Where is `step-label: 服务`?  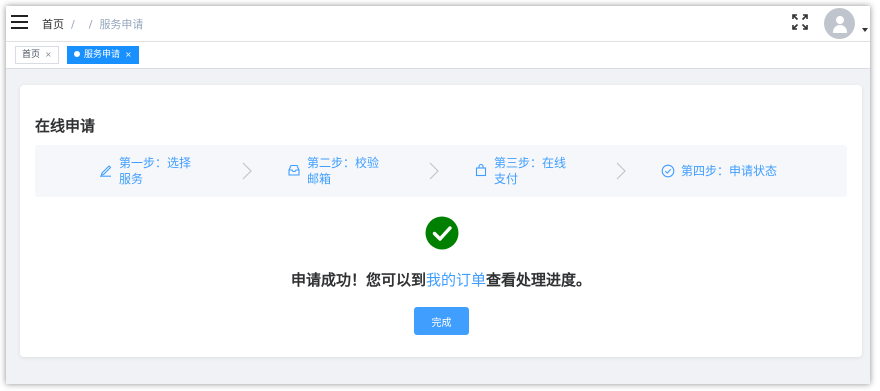 step-label: 服务 is located at coordinates (131, 179).